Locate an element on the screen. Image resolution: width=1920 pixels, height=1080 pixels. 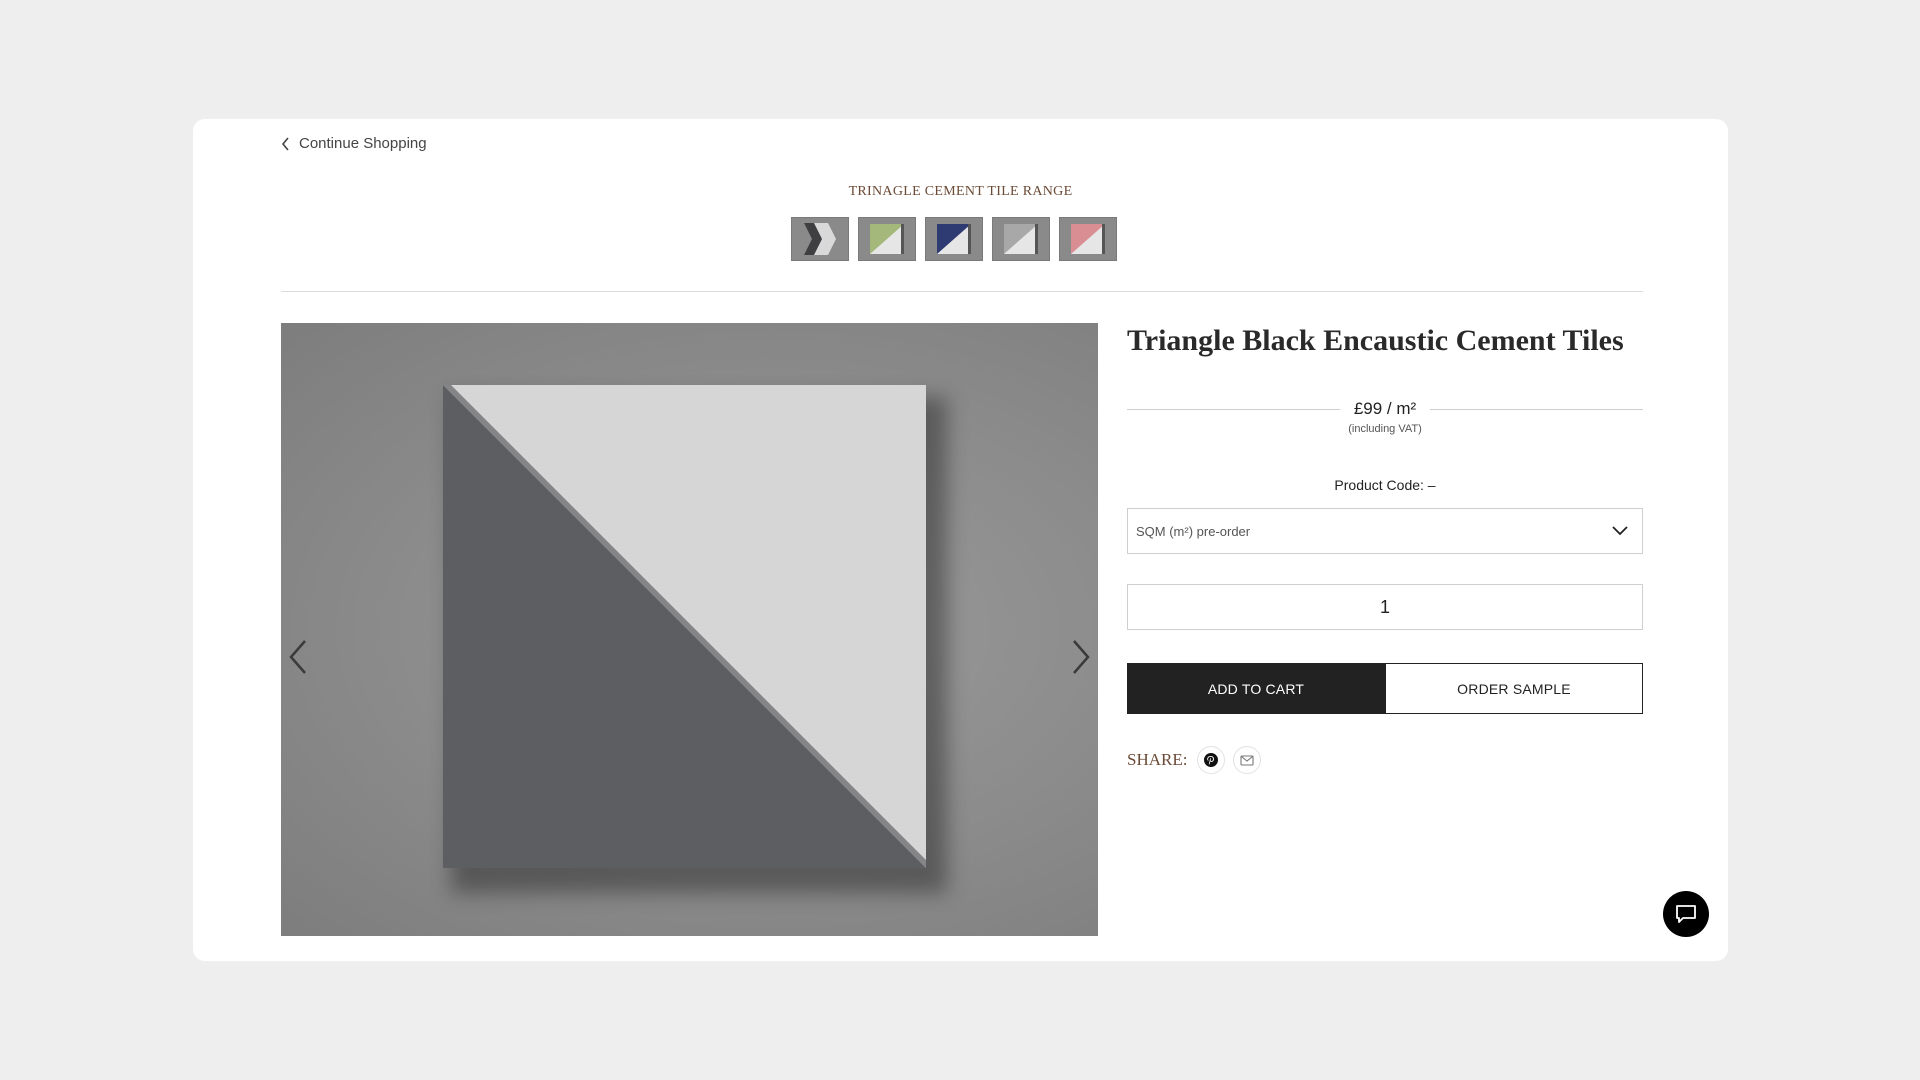
gallery-prev-button is located at coordinates (299, 657).